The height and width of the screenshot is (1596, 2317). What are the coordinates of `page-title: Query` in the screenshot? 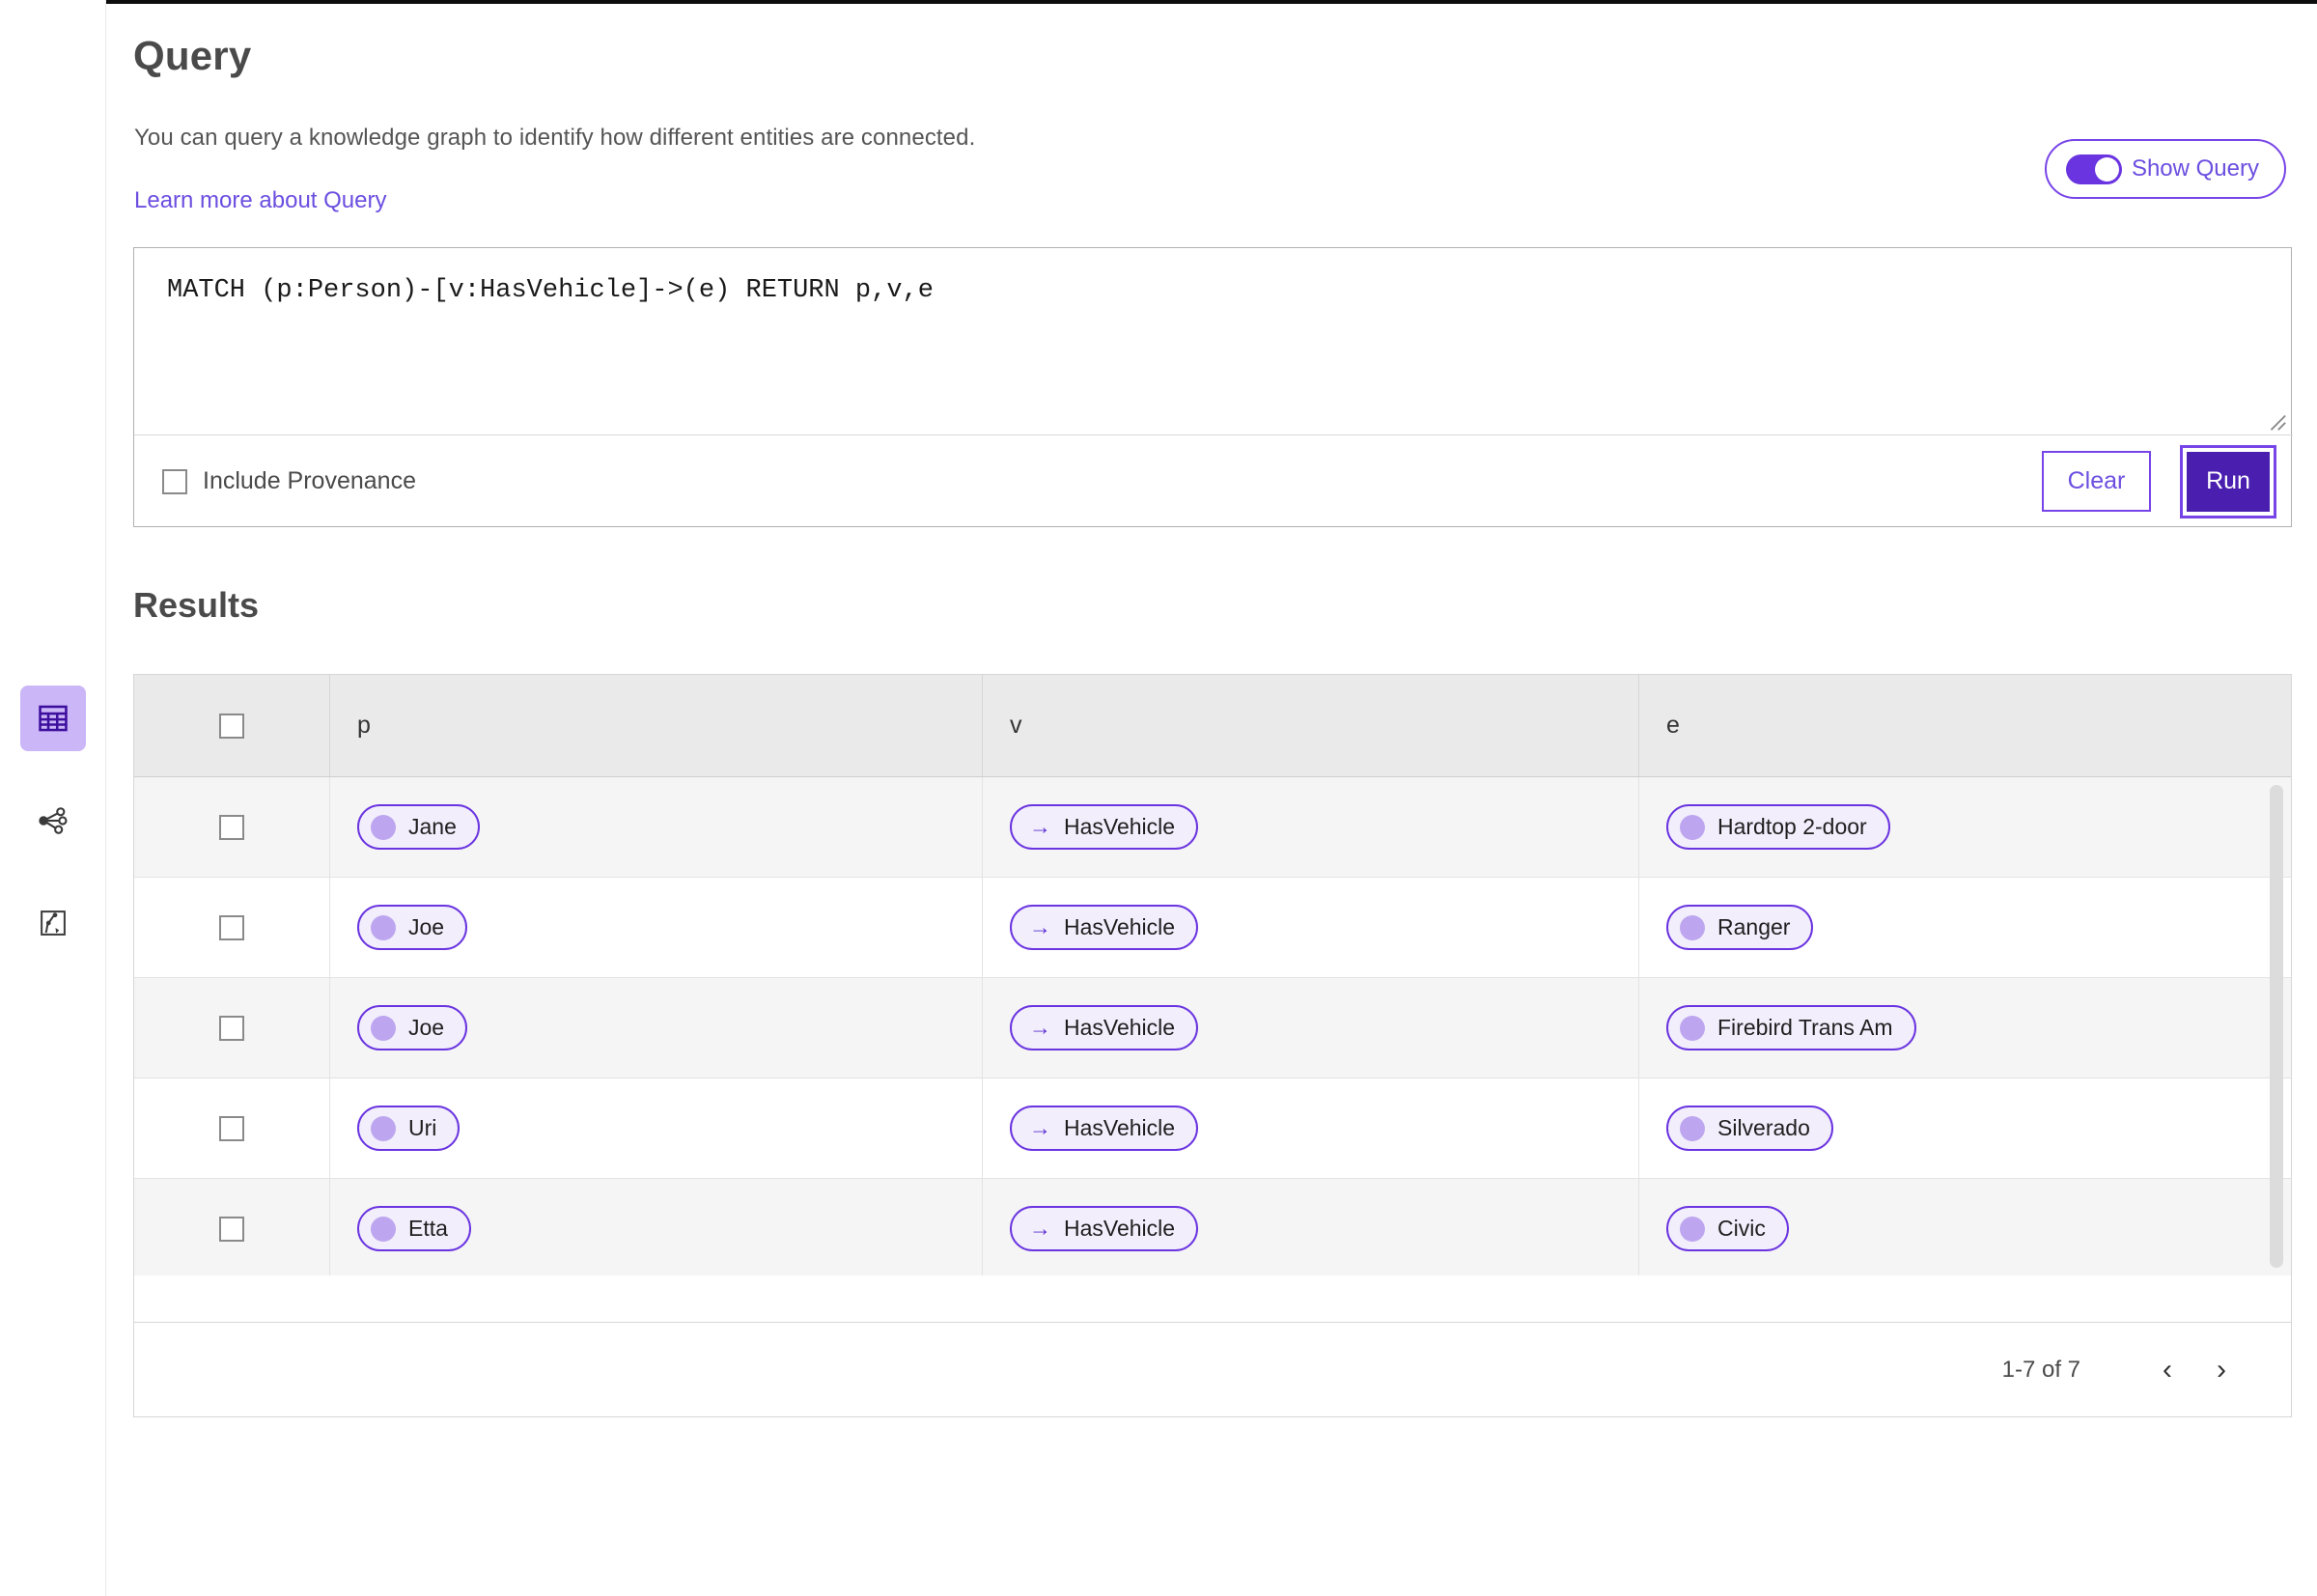 It's located at (192, 56).